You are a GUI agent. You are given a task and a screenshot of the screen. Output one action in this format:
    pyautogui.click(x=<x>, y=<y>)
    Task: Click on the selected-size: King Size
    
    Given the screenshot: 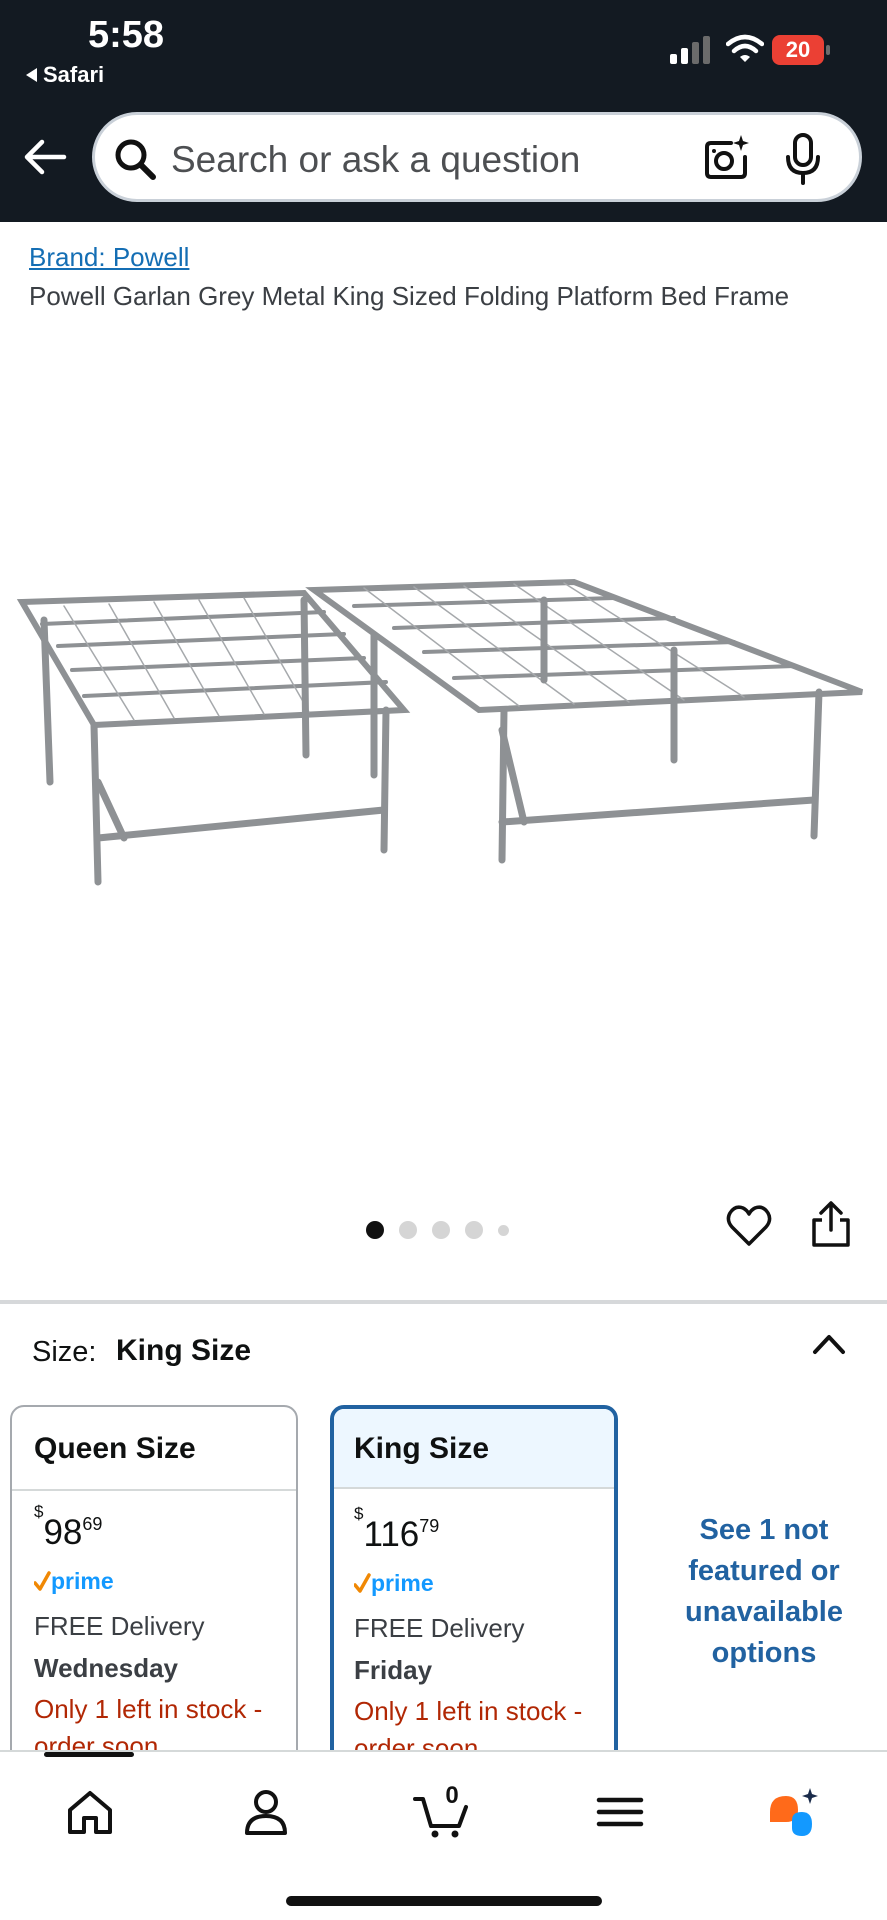 What is the action you would take?
    pyautogui.click(x=184, y=1350)
    